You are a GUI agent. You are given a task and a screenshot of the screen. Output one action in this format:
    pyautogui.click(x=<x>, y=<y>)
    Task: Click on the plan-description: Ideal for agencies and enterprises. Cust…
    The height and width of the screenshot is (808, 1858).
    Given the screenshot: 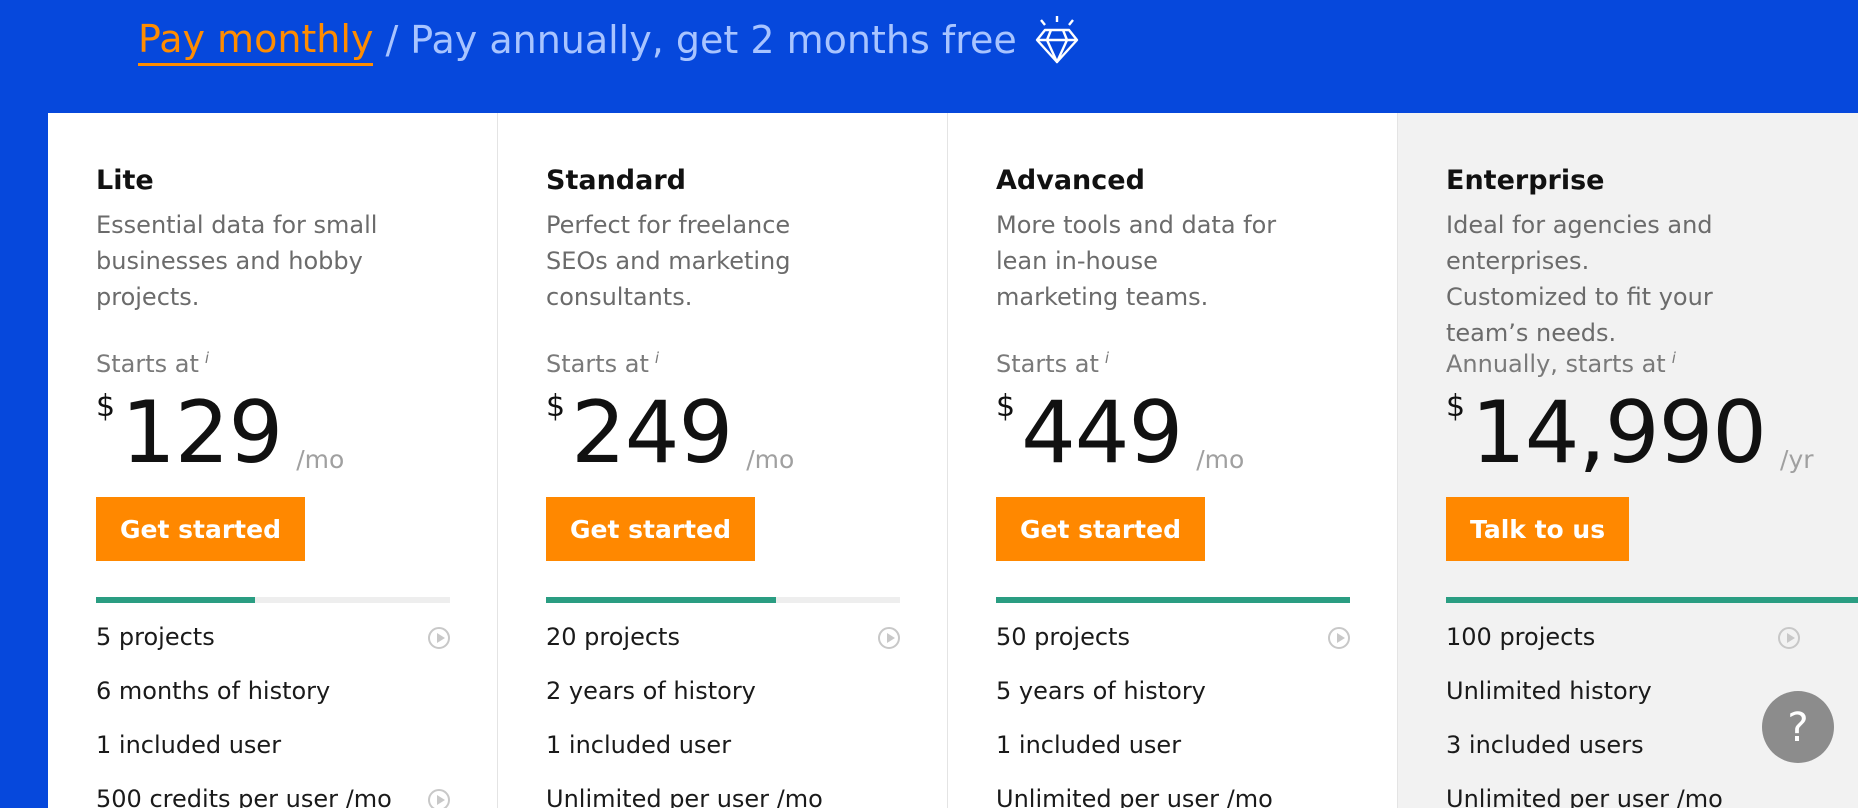 What is the action you would take?
    pyautogui.click(x=1579, y=279)
    